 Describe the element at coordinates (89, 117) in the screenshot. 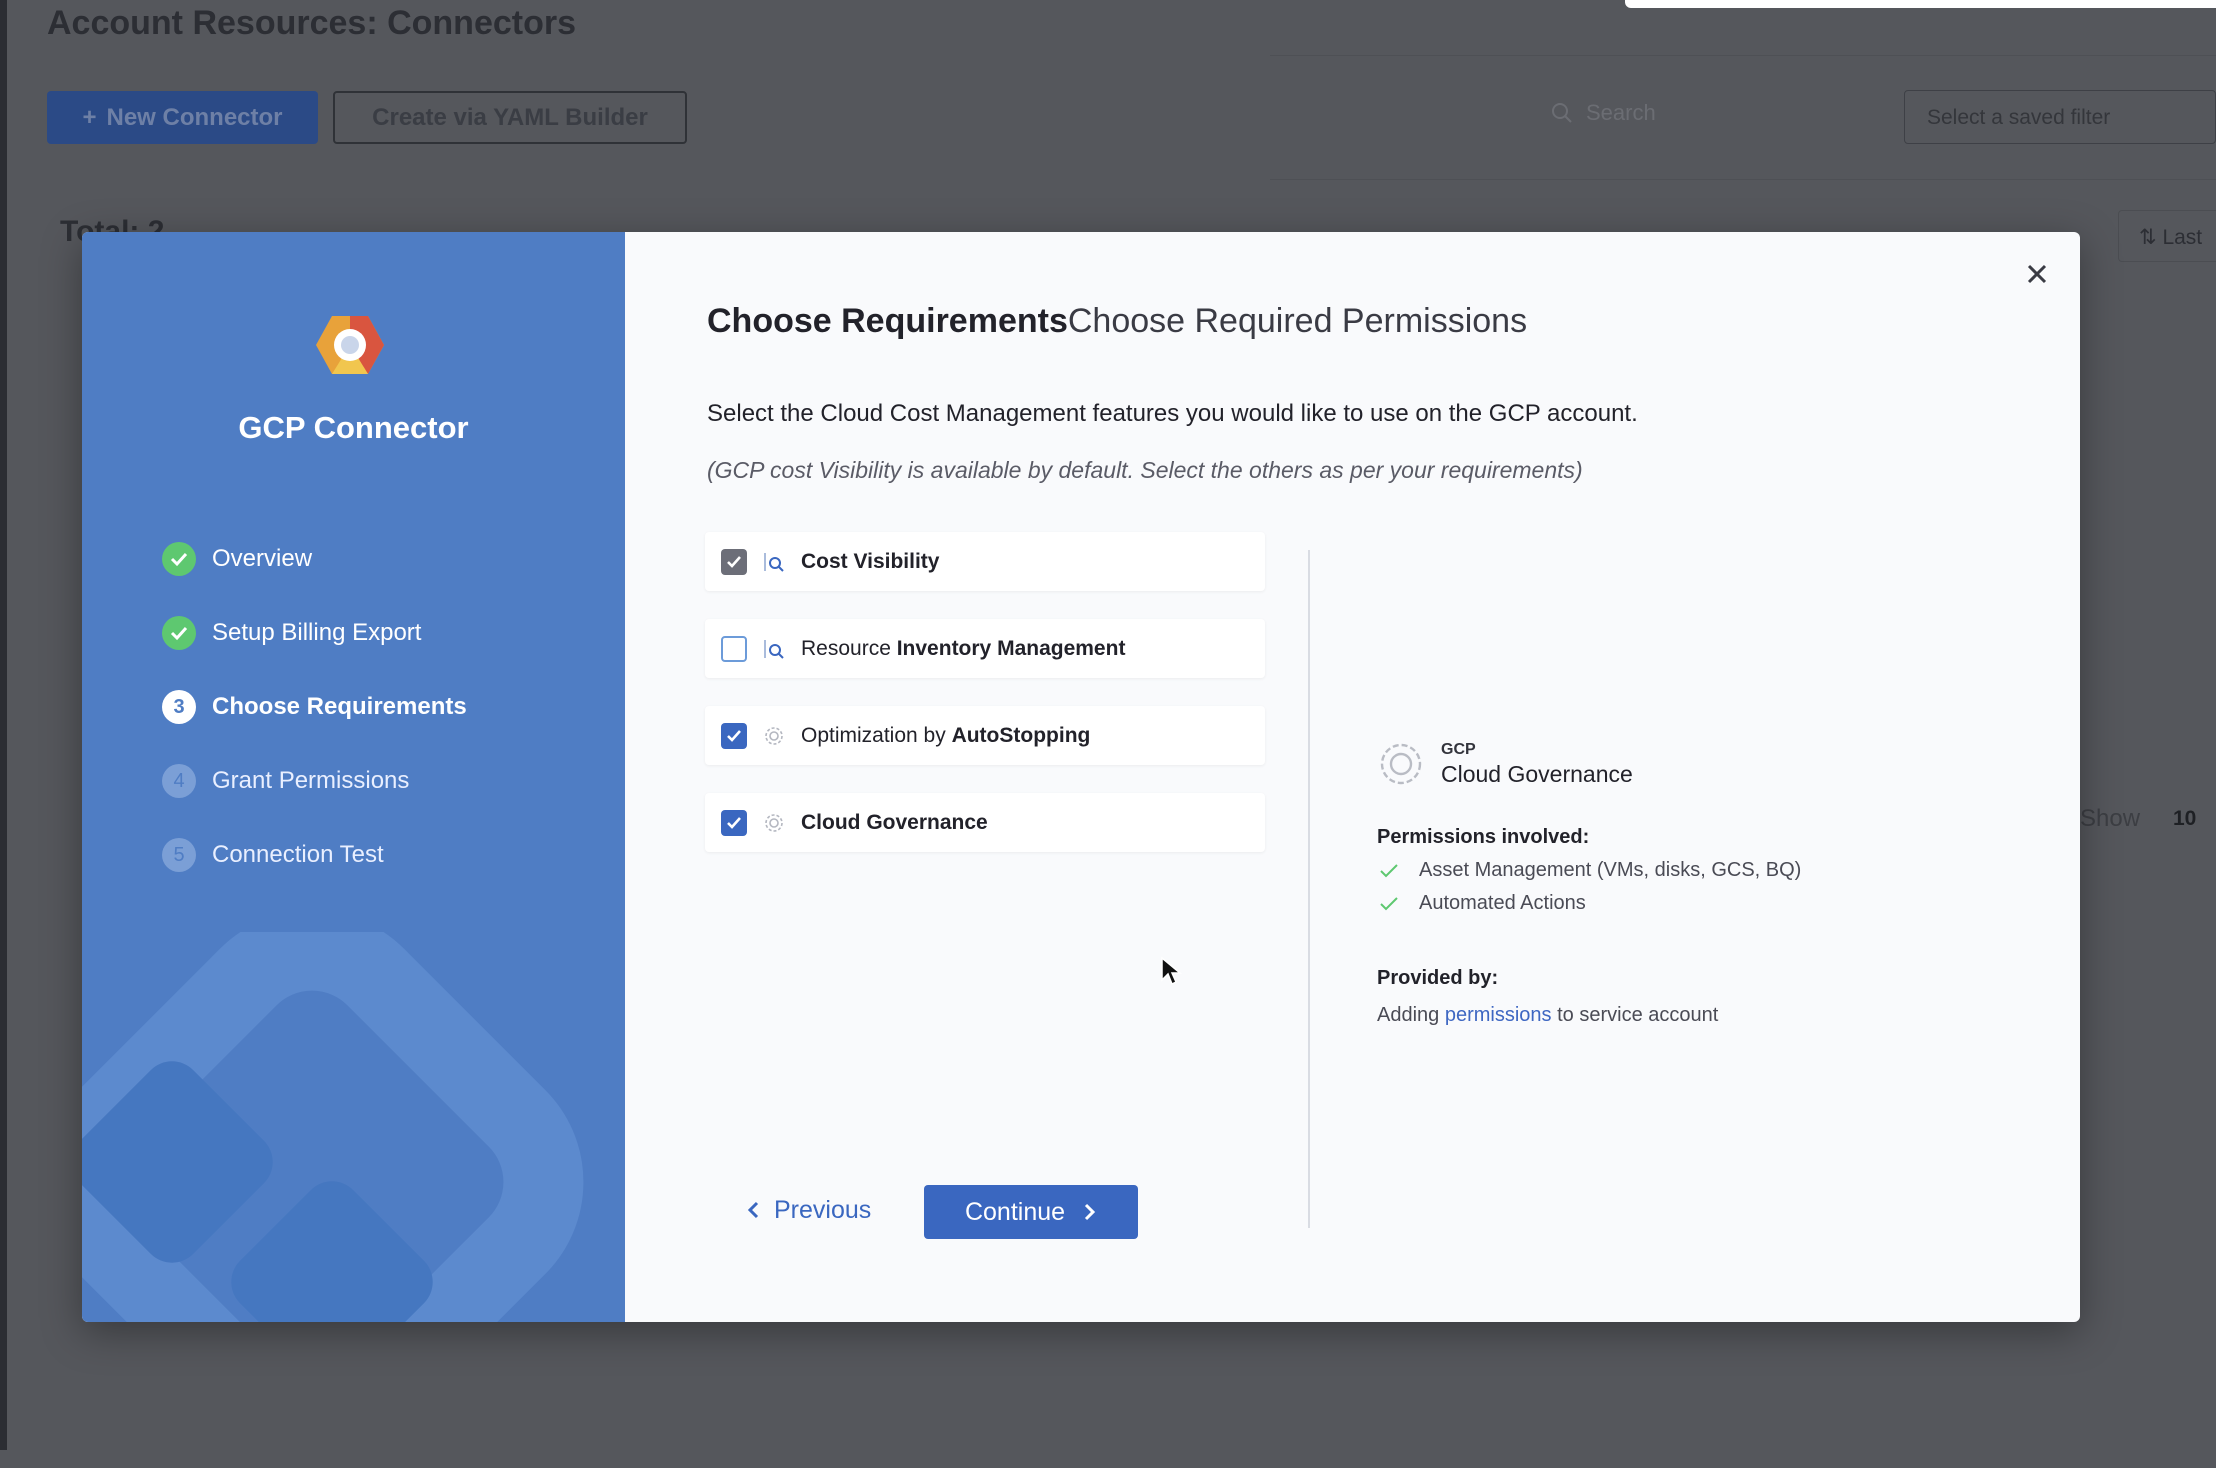

I see `plus-icon: +` at that location.